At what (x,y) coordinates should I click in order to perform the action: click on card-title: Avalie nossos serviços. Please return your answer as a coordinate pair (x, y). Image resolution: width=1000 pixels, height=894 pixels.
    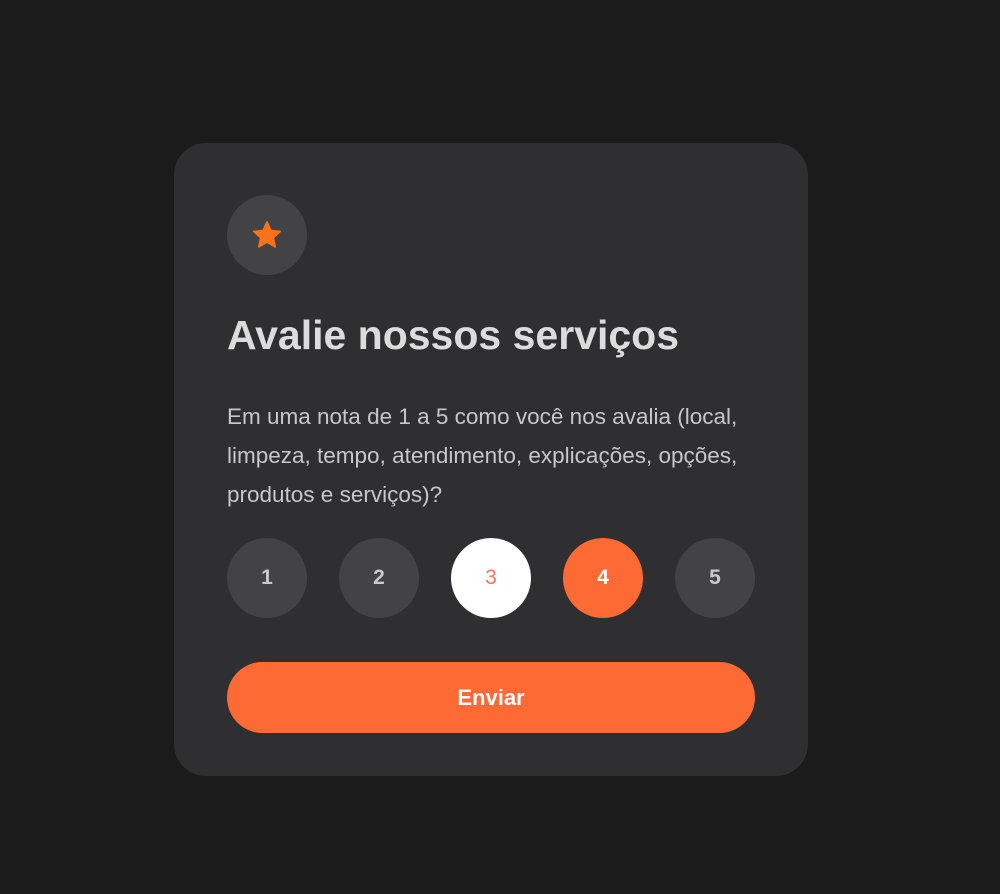
    Looking at the image, I should click on (453, 335).